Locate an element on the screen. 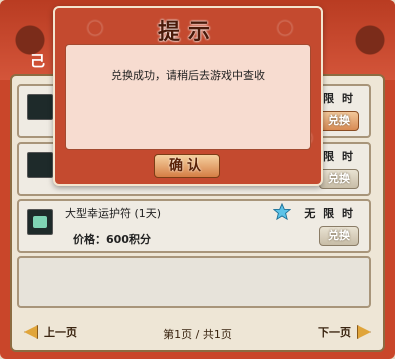 This screenshot has height=359, width=395. empty-item-slot is located at coordinates (194, 282).